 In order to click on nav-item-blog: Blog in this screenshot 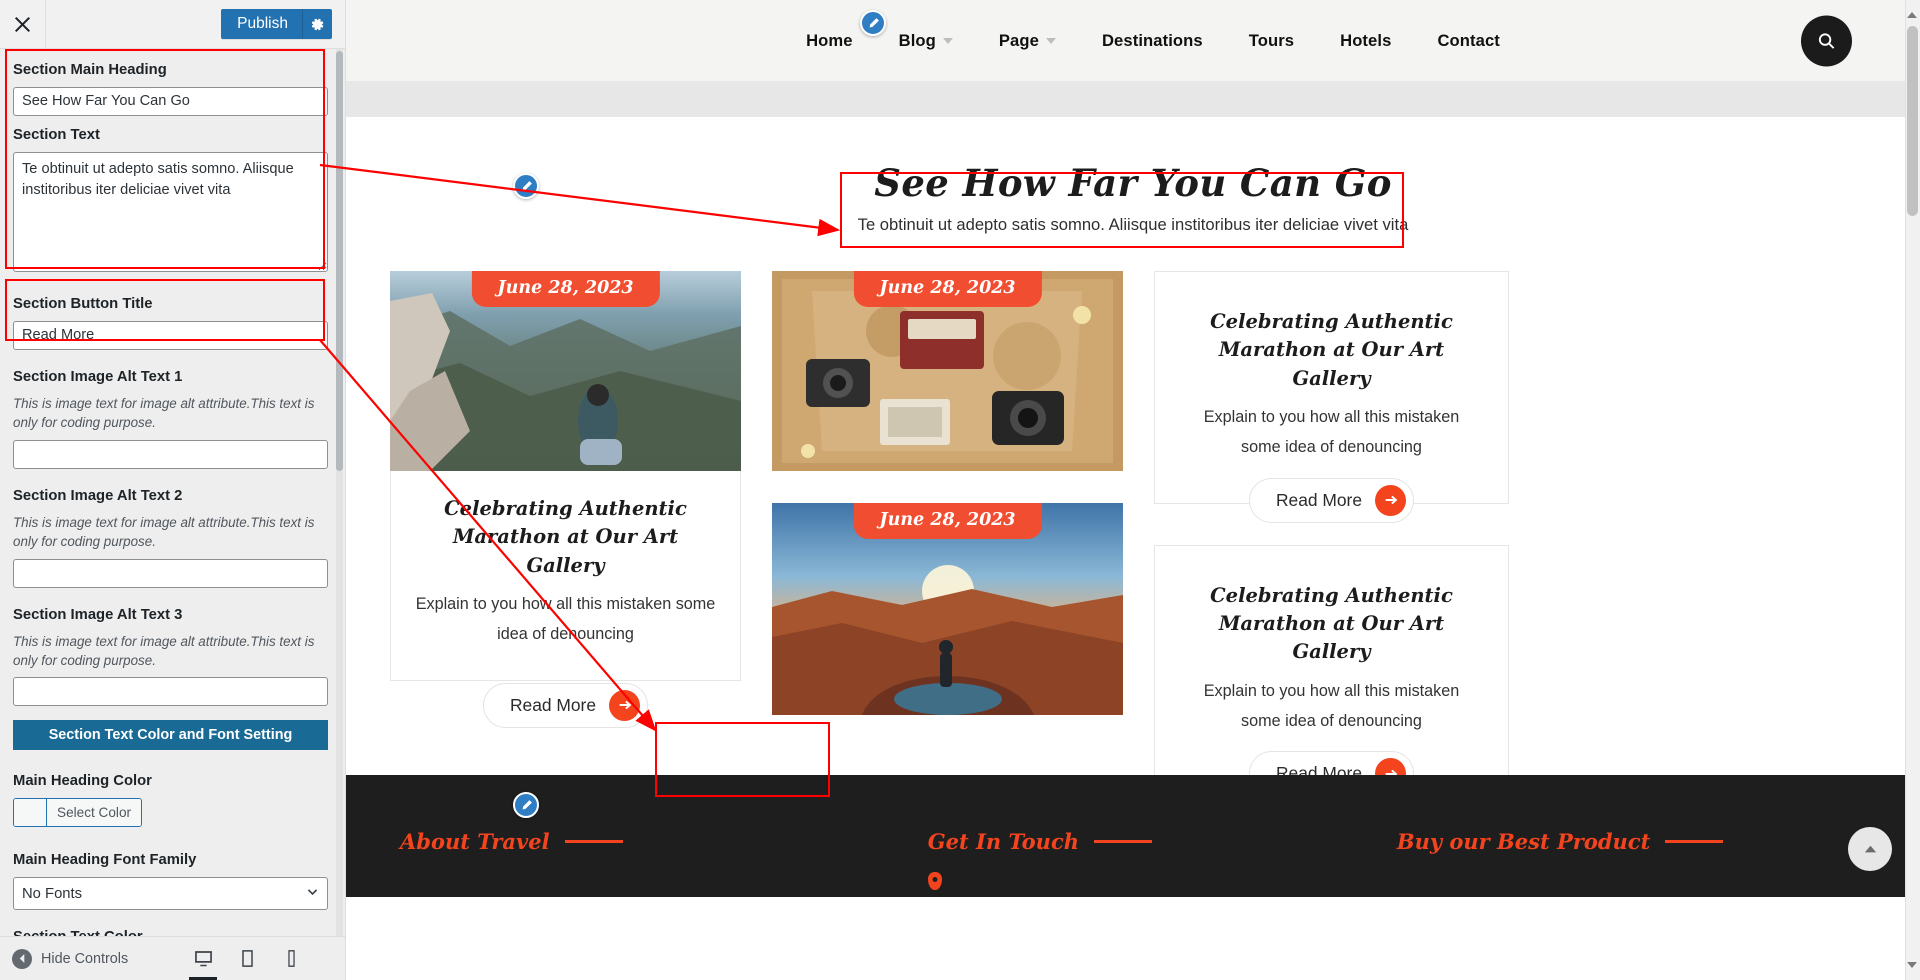, I will do `click(926, 41)`.